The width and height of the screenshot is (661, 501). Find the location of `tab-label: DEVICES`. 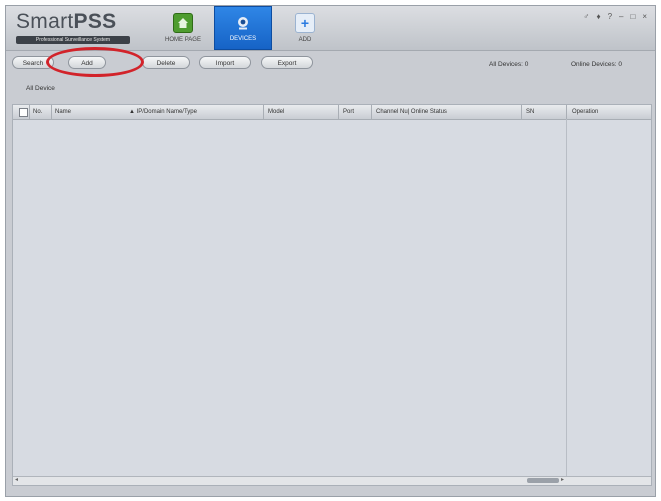

tab-label: DEVICES is located at coordinates (243, 39).